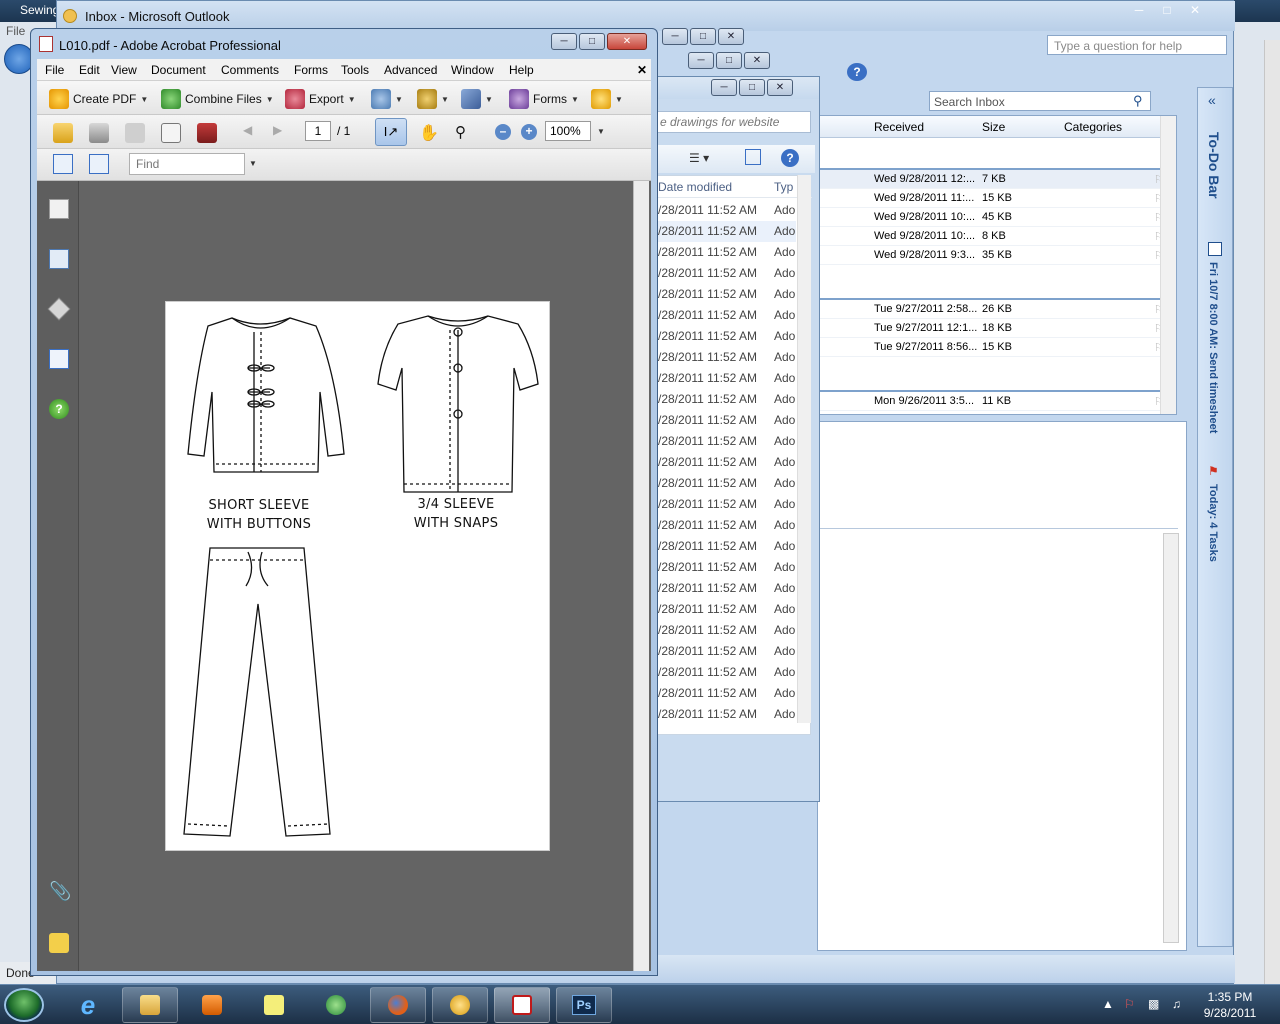 This screenshot has width=1280, height=1024. What do you see at coordinates (217, 99) in the screenshot?
I see `combine-files-button: Combine Files ▼` at bounding box center [217, 99].